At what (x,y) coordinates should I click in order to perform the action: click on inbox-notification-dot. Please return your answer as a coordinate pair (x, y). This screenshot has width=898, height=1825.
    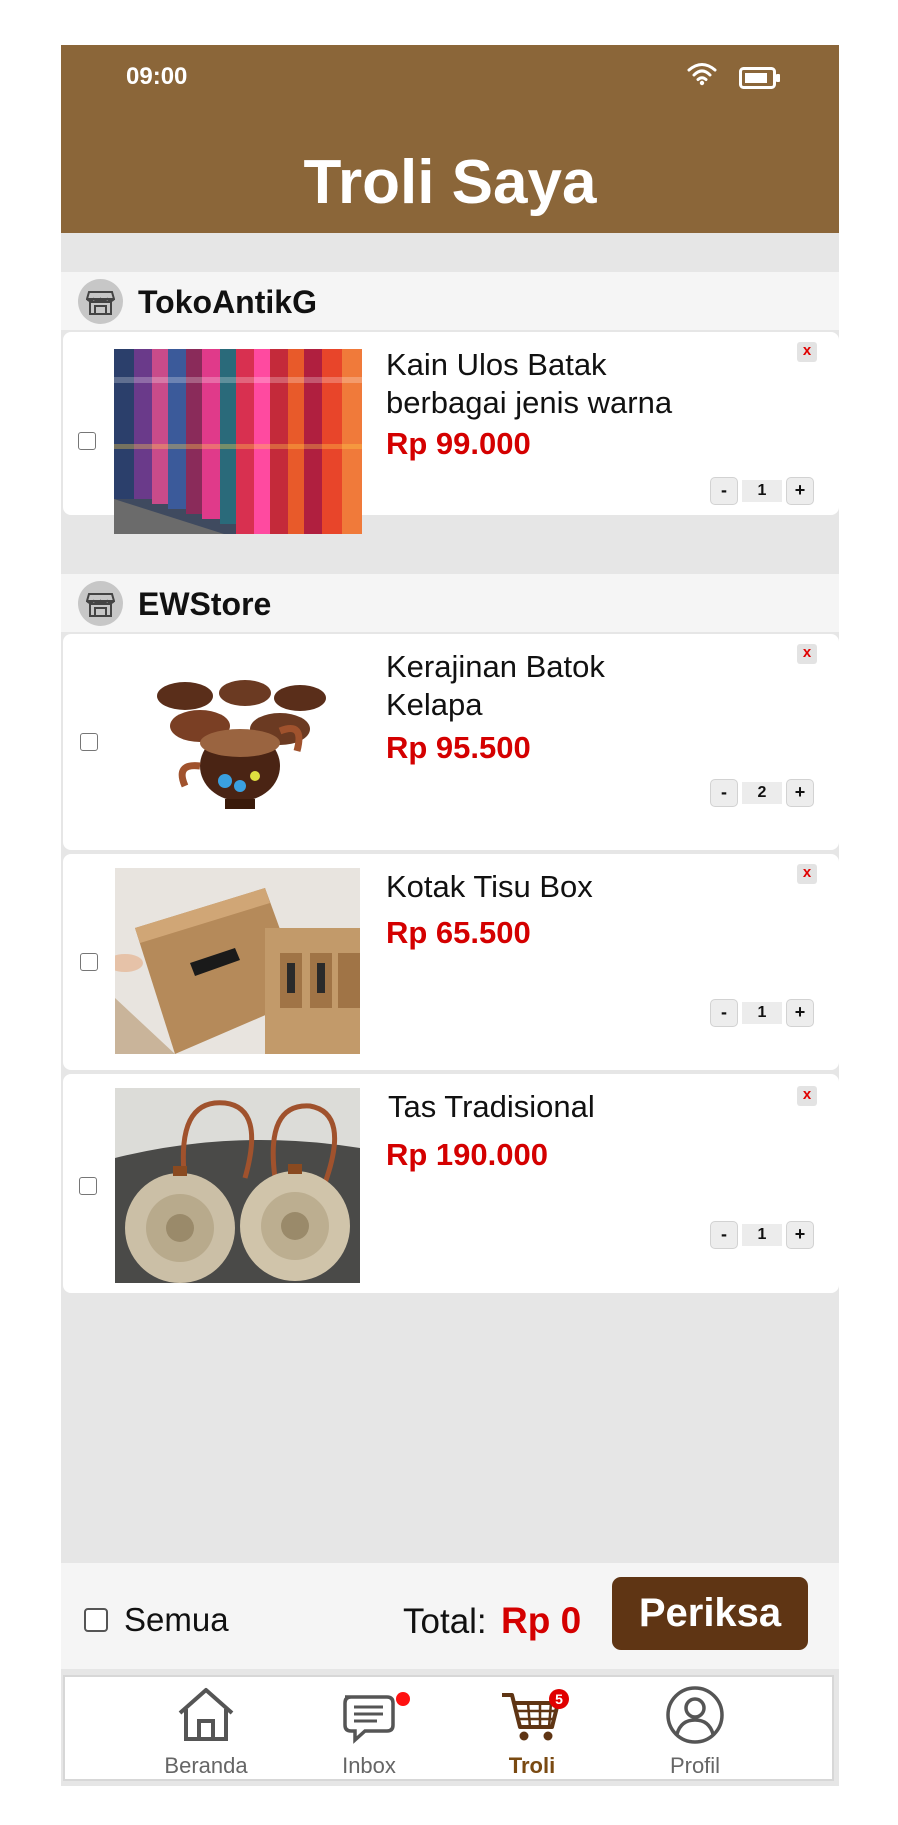
    Looking at the image, I should click on (403, 1699).